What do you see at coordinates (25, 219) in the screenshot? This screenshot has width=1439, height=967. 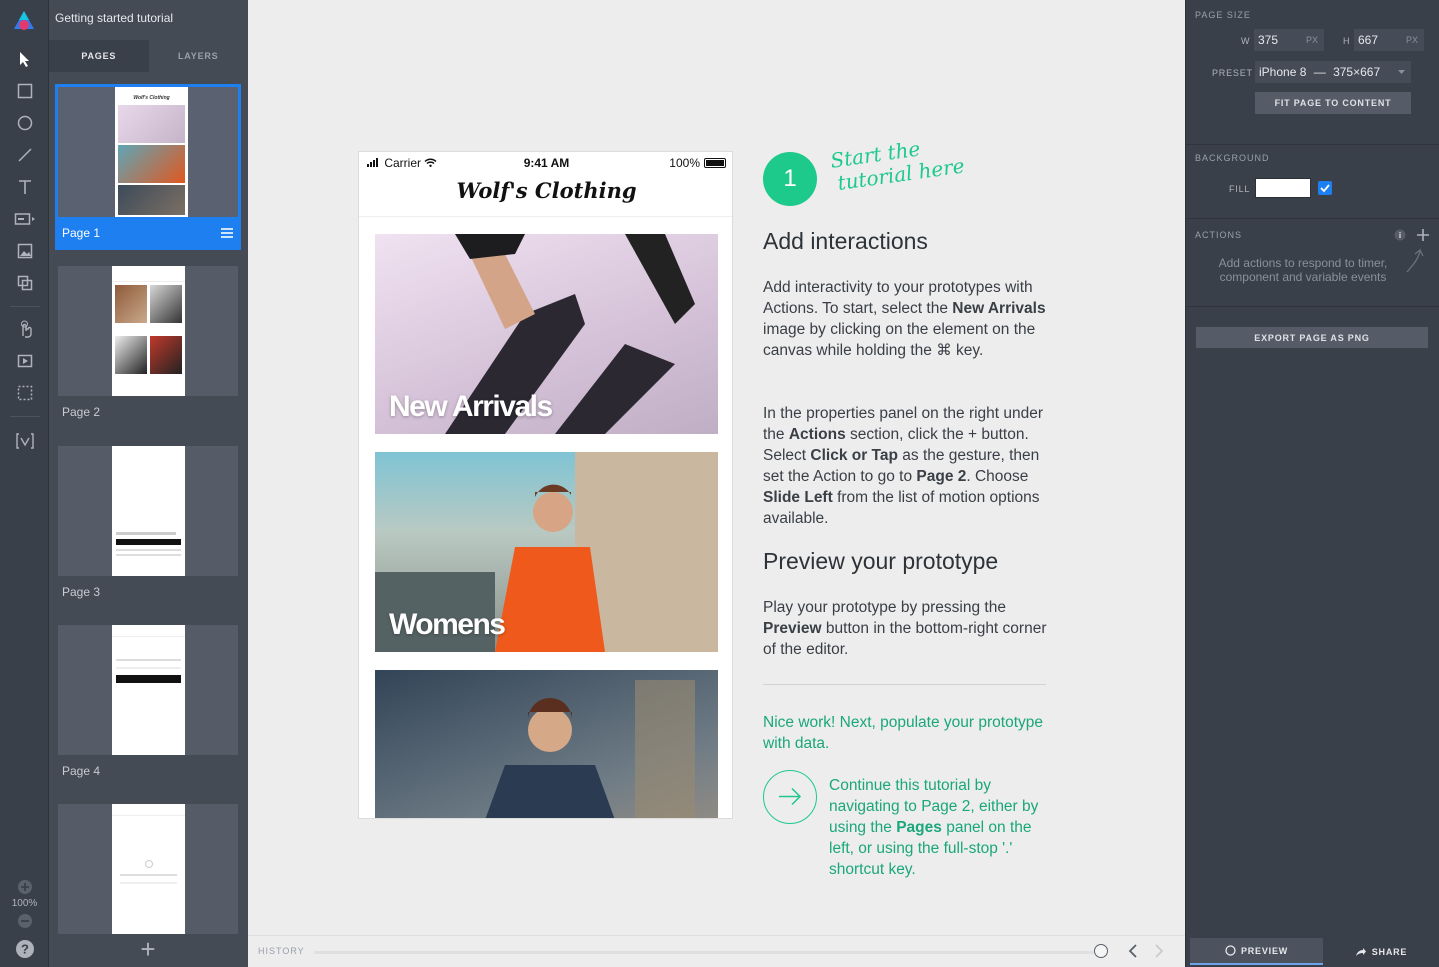 I see `component-tool-icon` at bounding box center [25, 219].